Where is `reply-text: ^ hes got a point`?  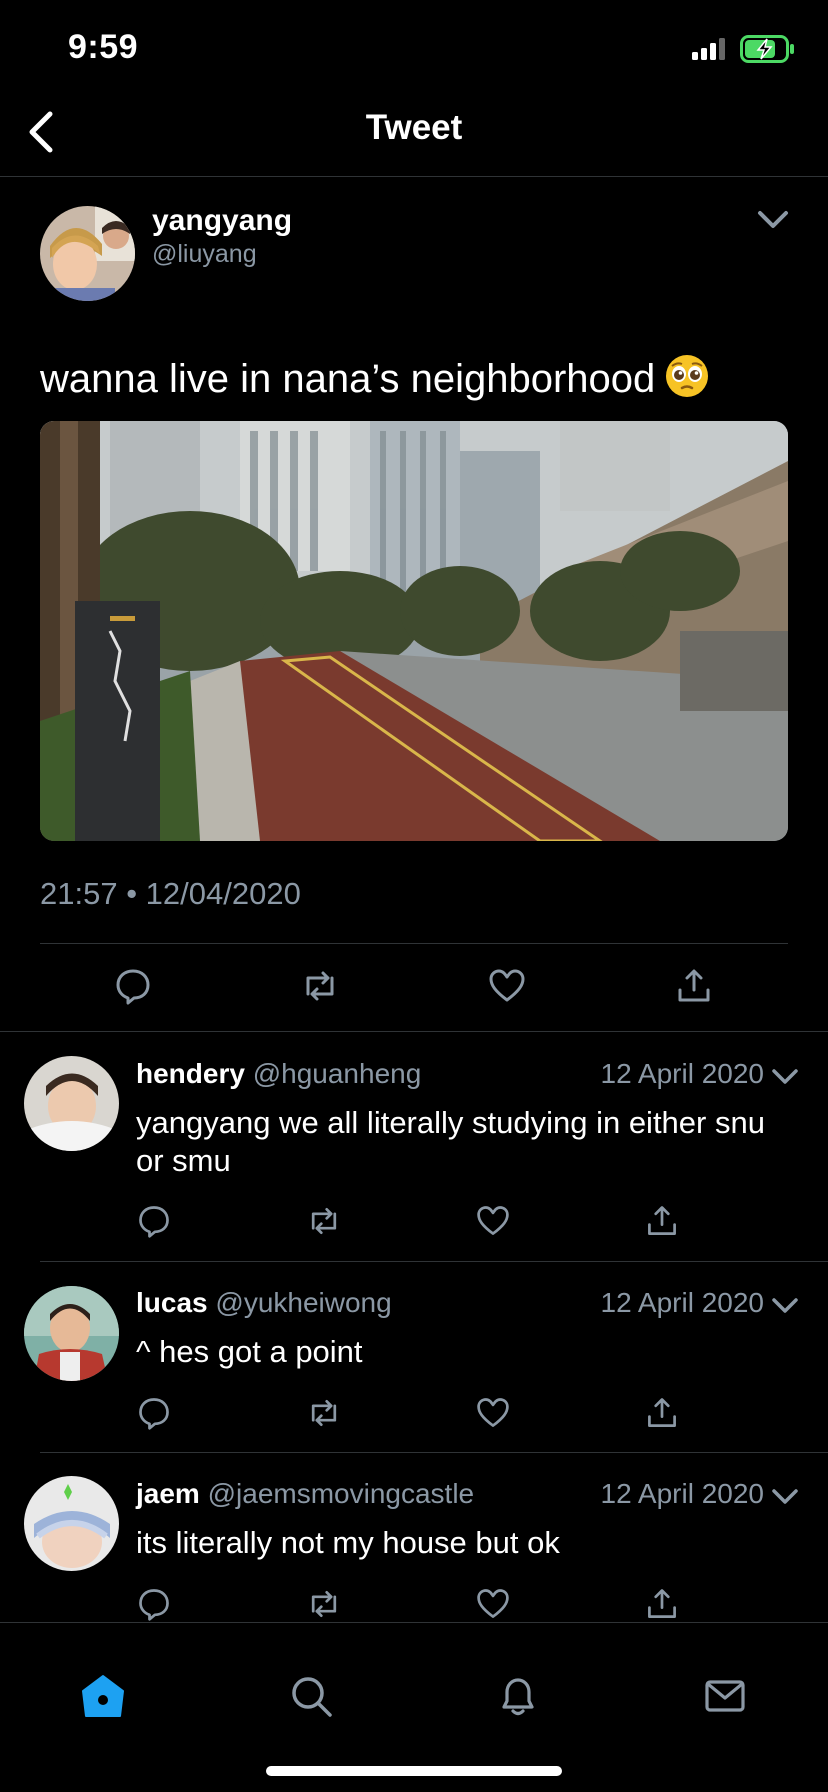
reply-text: ^ hes got a point is located at coordinates (249, 1351).